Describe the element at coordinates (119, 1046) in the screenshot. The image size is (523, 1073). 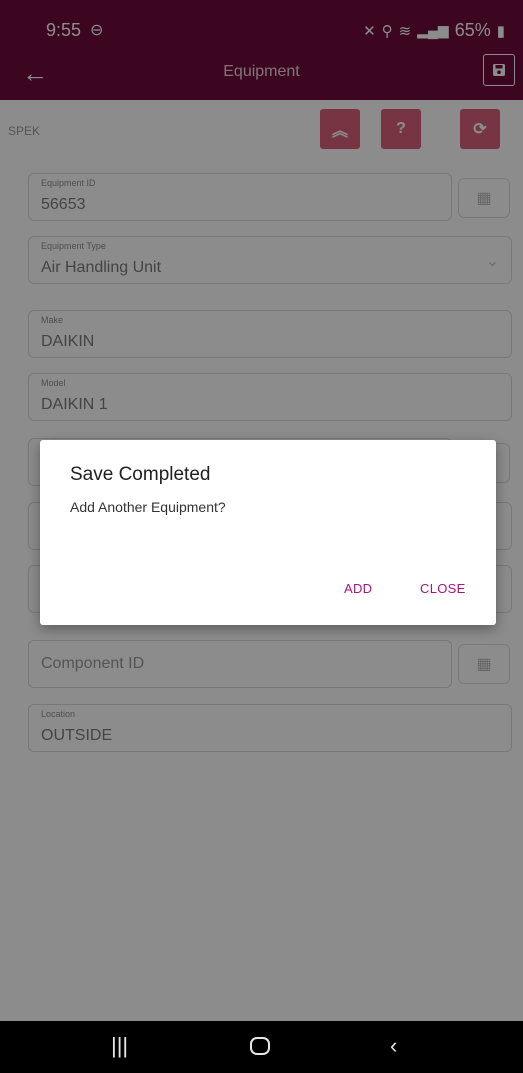
I see `recent-apps-icon: |||` at that location.